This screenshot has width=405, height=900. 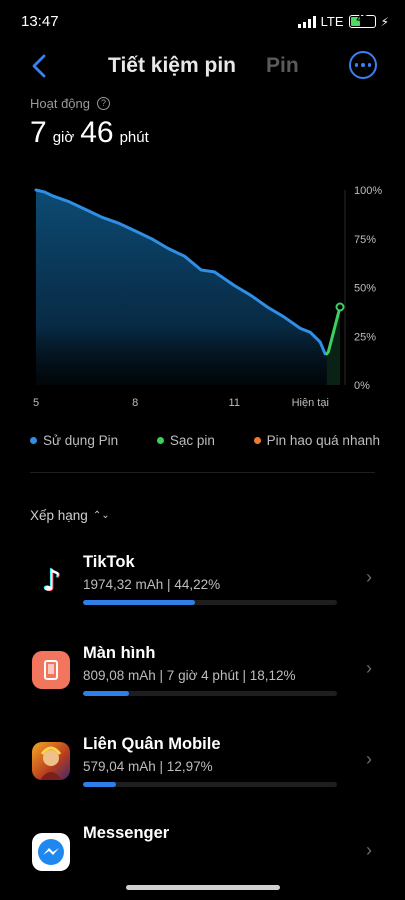 I want to click on screen-icon, so click(x=51, y=670).